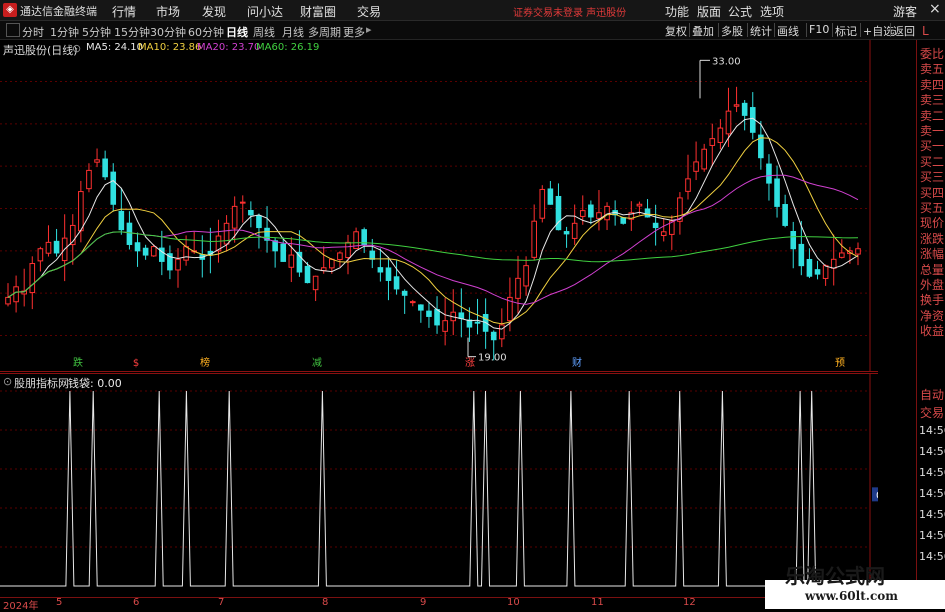 The width and height of the screenshot is (945, 612). I want to click on menu-0: 行情, so click(124, 11).